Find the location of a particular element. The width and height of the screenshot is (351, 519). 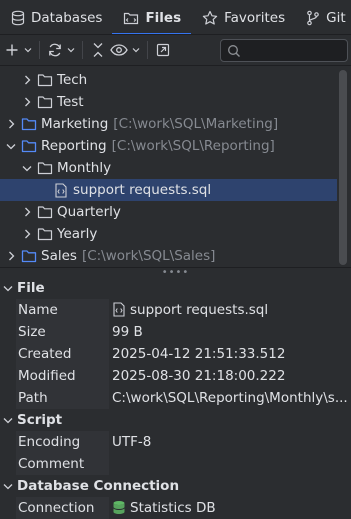

property-row-name: Name support requests.sql is located at coordinates (183, 309).